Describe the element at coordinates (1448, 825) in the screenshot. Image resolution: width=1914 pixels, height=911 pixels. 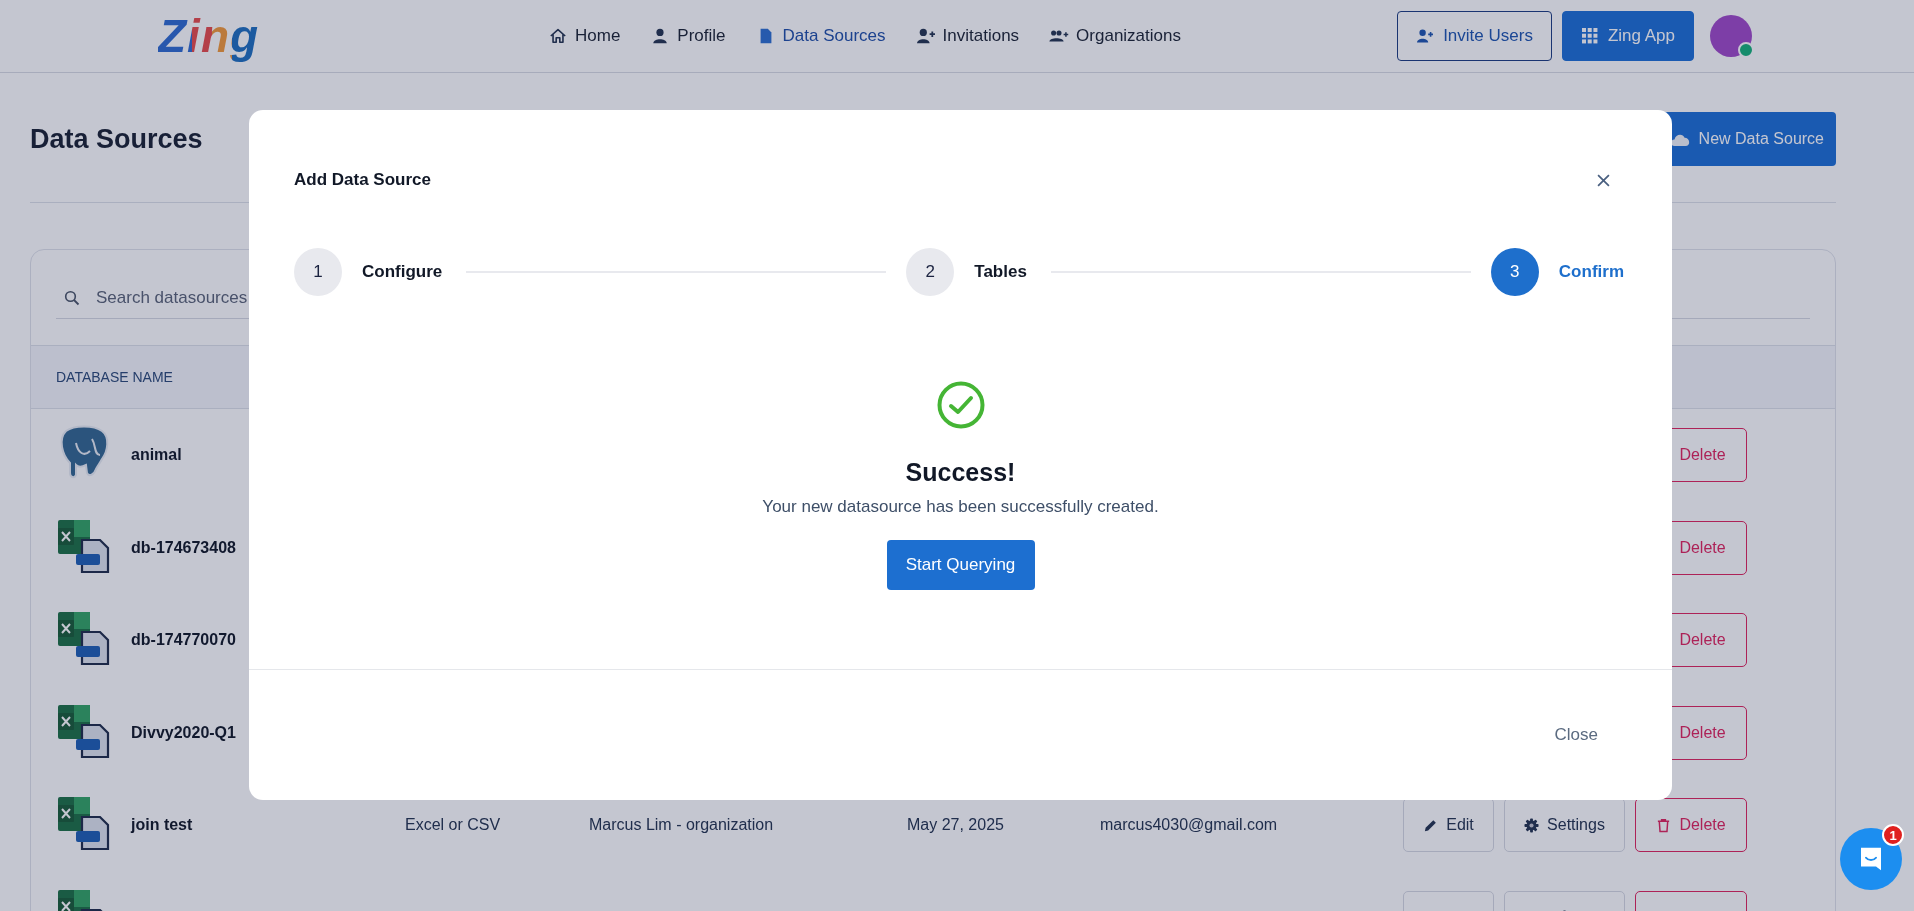
I see `edit-button: Edit` at that location.